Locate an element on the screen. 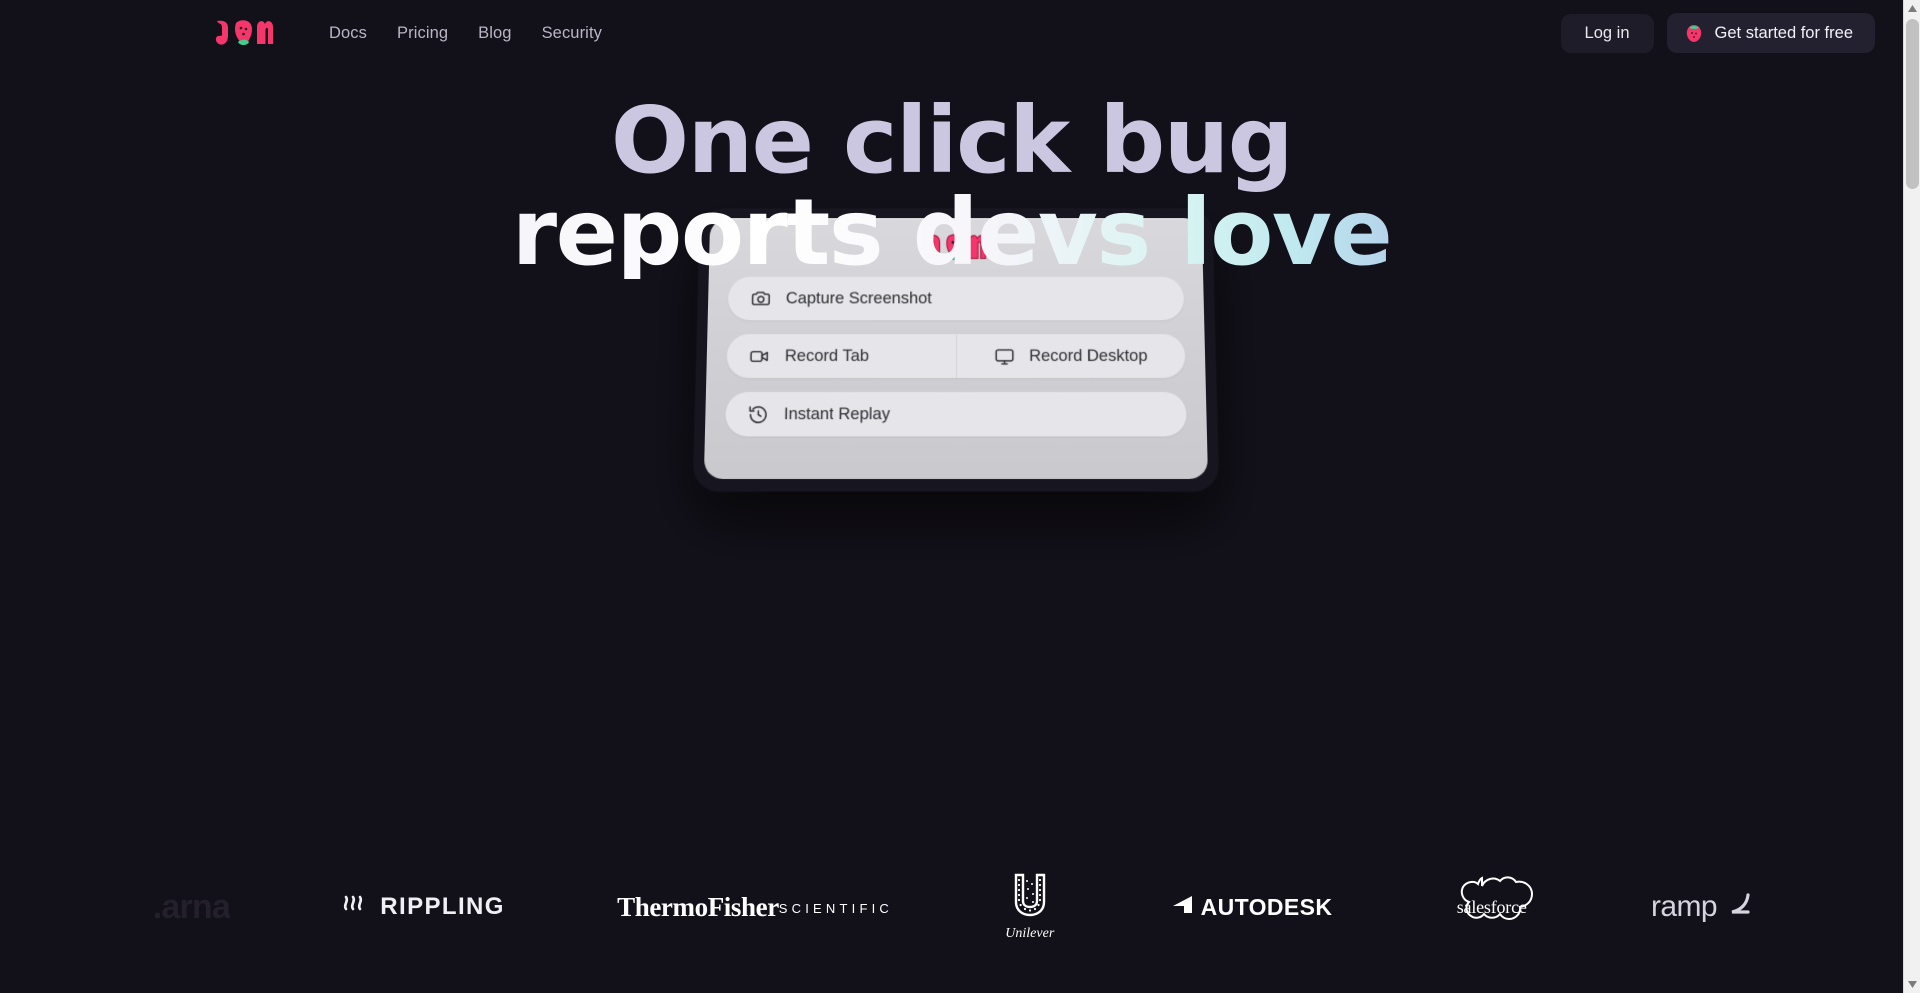 This screenshot has width=1920, height=993. logo-autodesk: AUTODESK is located at coordinates (1249, 907).